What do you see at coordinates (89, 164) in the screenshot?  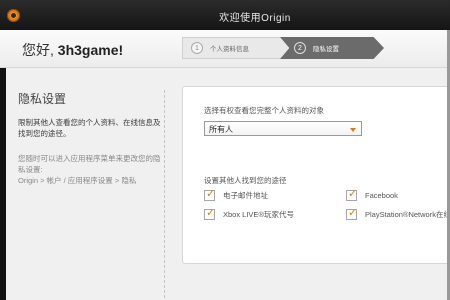 I see `hint-text: 您随时可以进入应用程序菜单来更改您的隐私设置:` at bounding box center [89, 164].